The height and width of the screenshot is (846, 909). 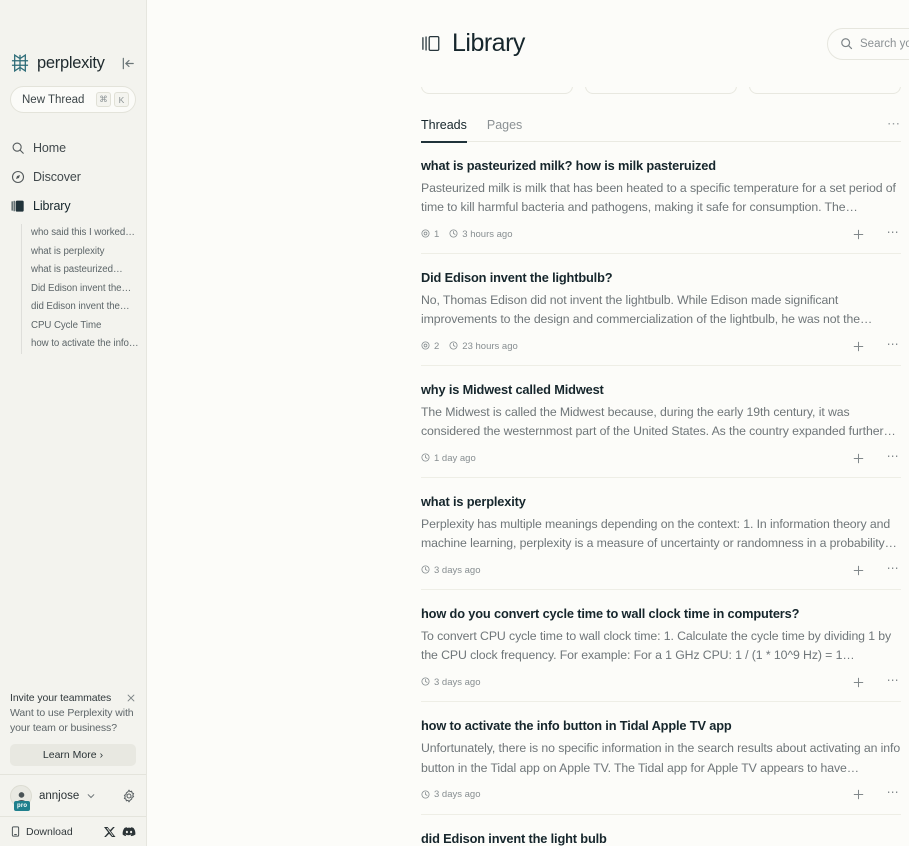 I want to click on discord-icon, so click(x=129, y=832).